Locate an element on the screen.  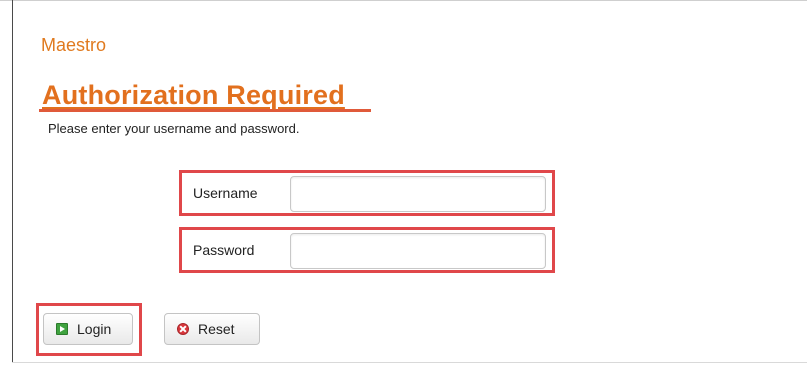
left-border is located at coordinates (12, 181).